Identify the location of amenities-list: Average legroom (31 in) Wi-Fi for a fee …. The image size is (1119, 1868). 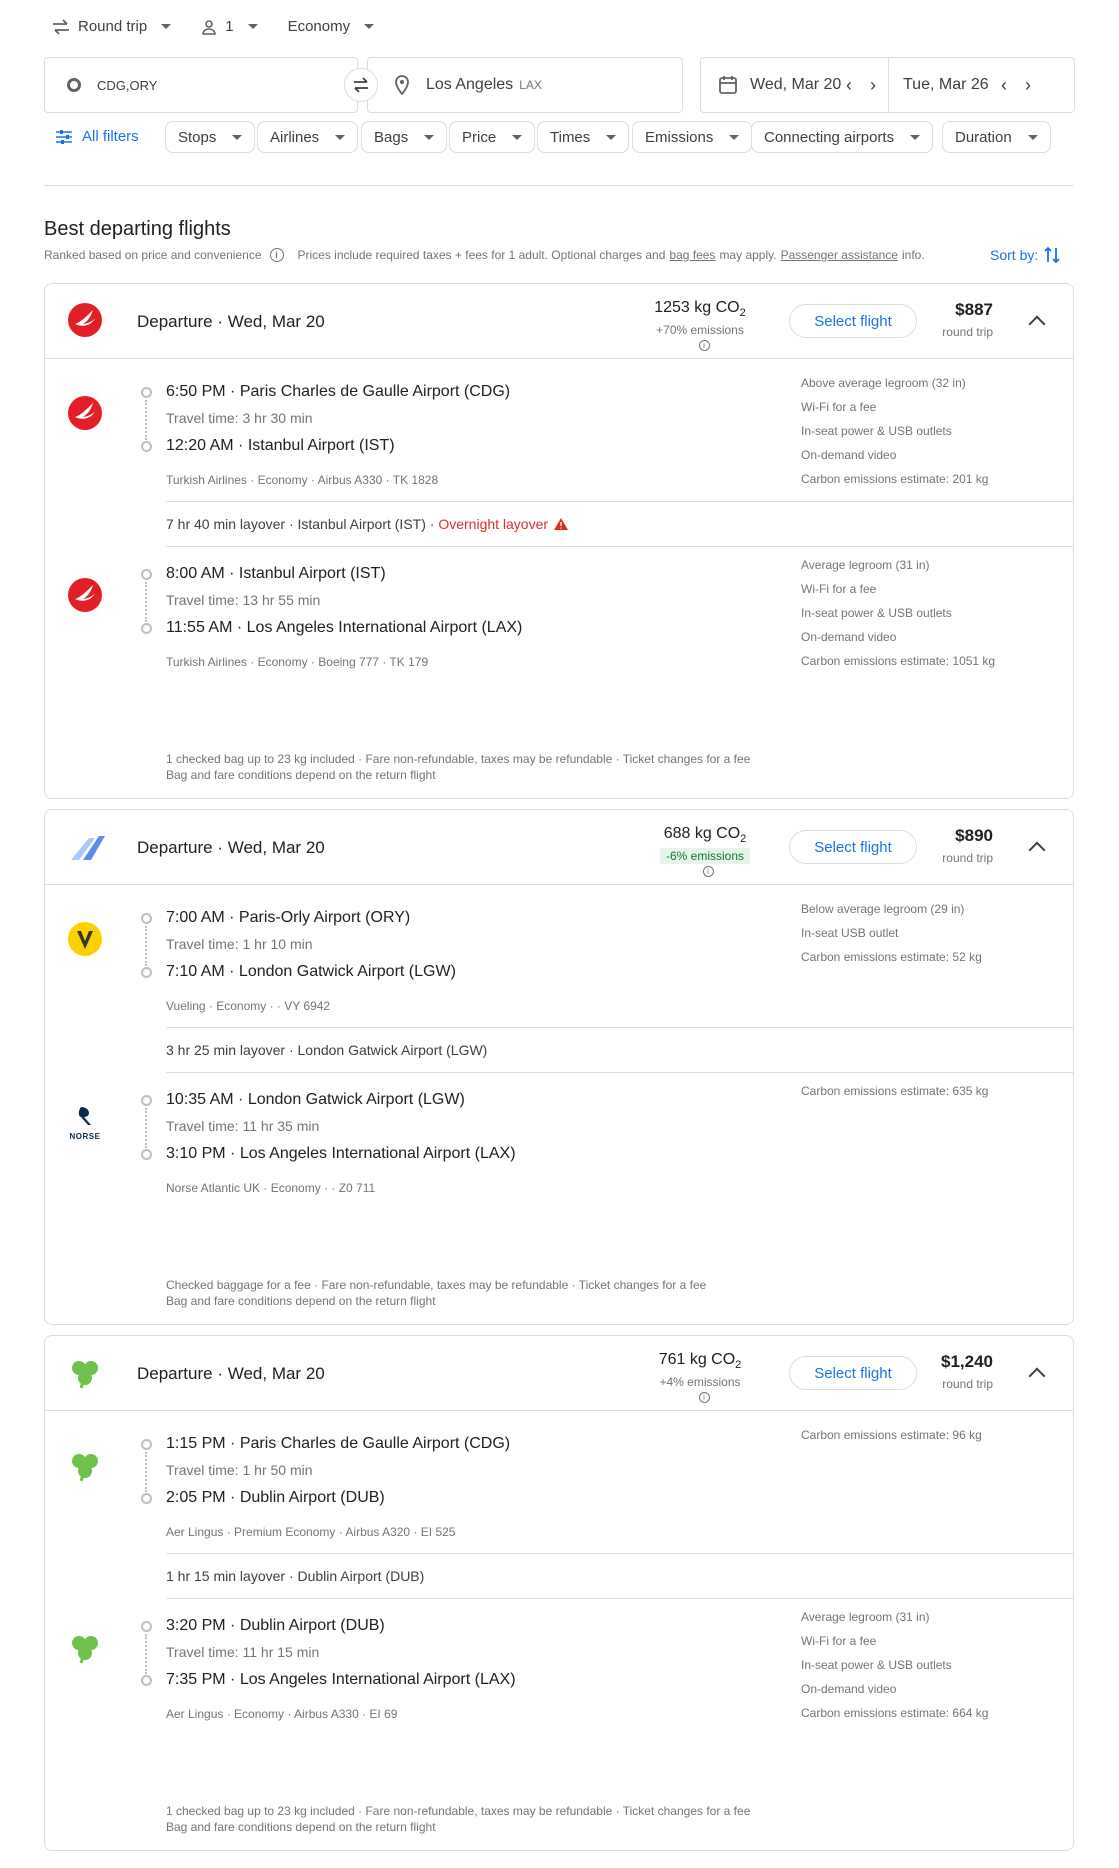
(894, 1665).